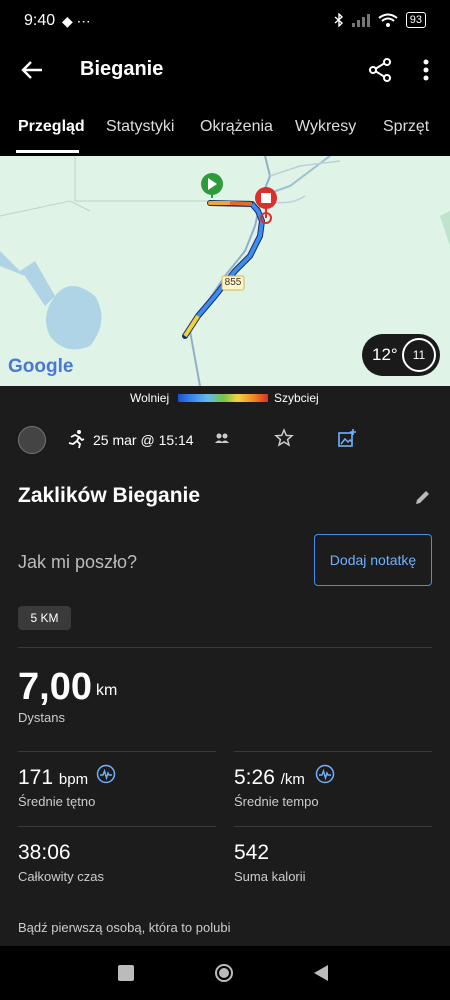 This screenshot has height=1000, width=450. Describe the element at coordinates (107, 690) in the screenshot. I see `distance-unit: km` at that location.